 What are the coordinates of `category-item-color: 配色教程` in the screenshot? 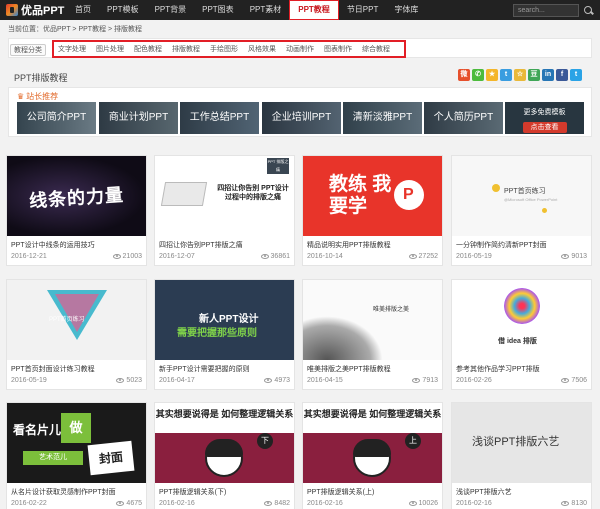 It's located at (148, 49).